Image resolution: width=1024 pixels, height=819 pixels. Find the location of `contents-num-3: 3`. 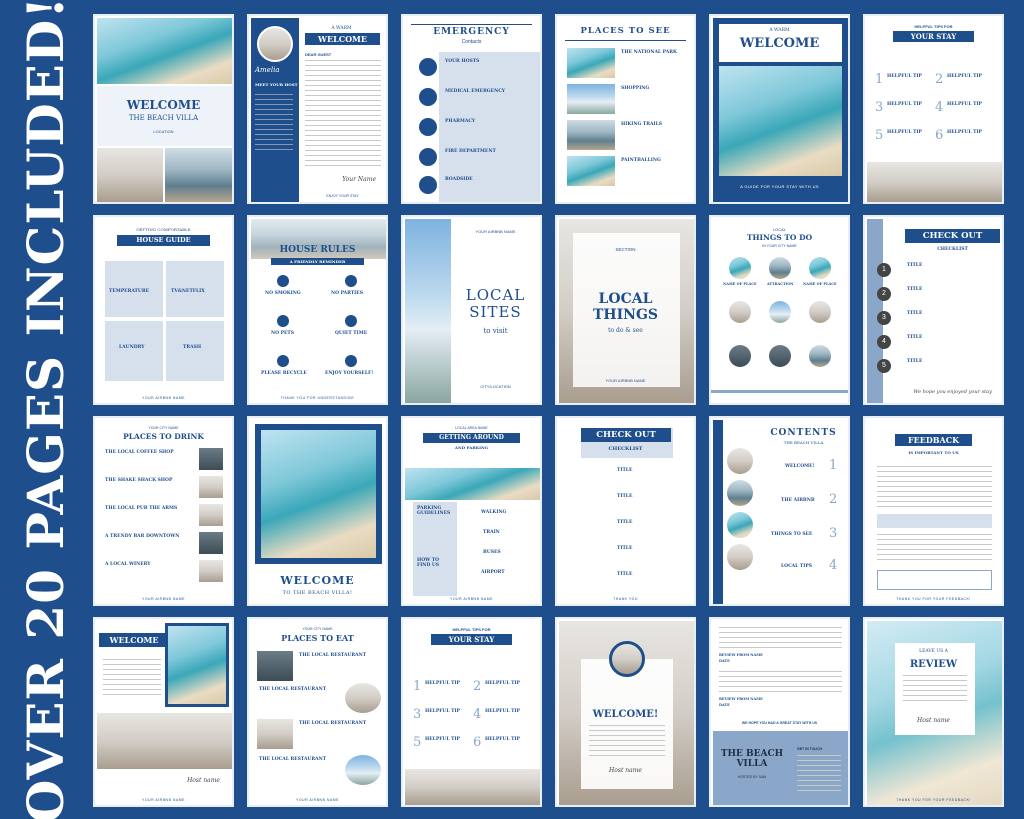

contents-num-3: 3 is located at coordinates (833, 533).